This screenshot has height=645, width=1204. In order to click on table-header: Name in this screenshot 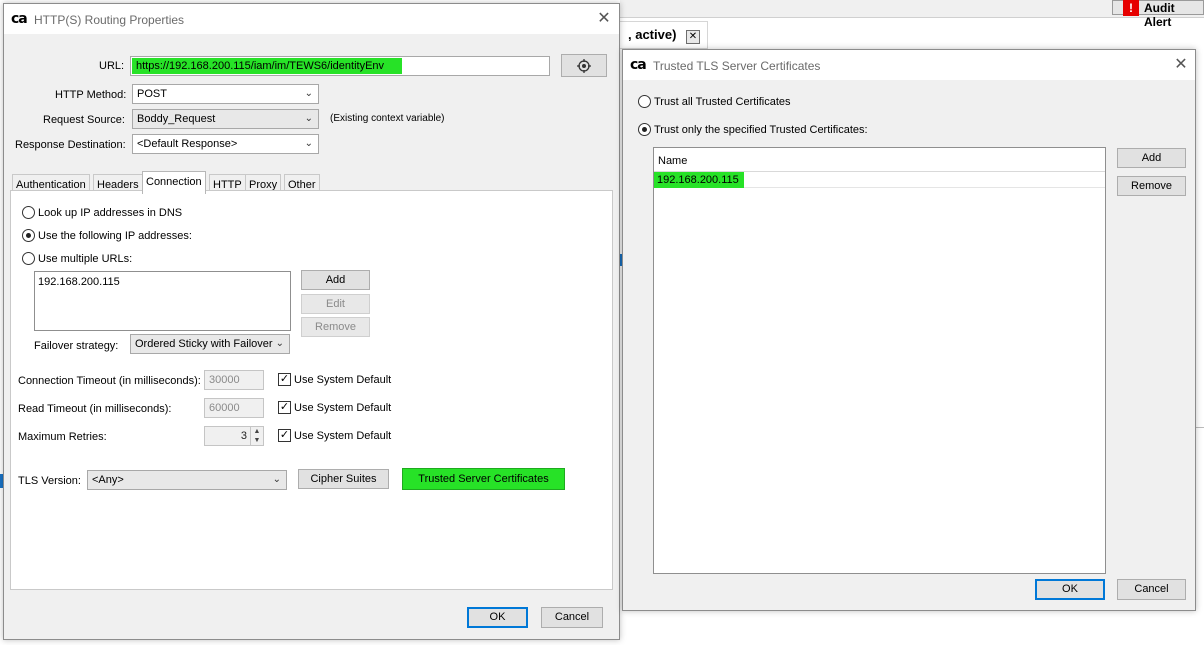, I will do `click(879, 160)`.